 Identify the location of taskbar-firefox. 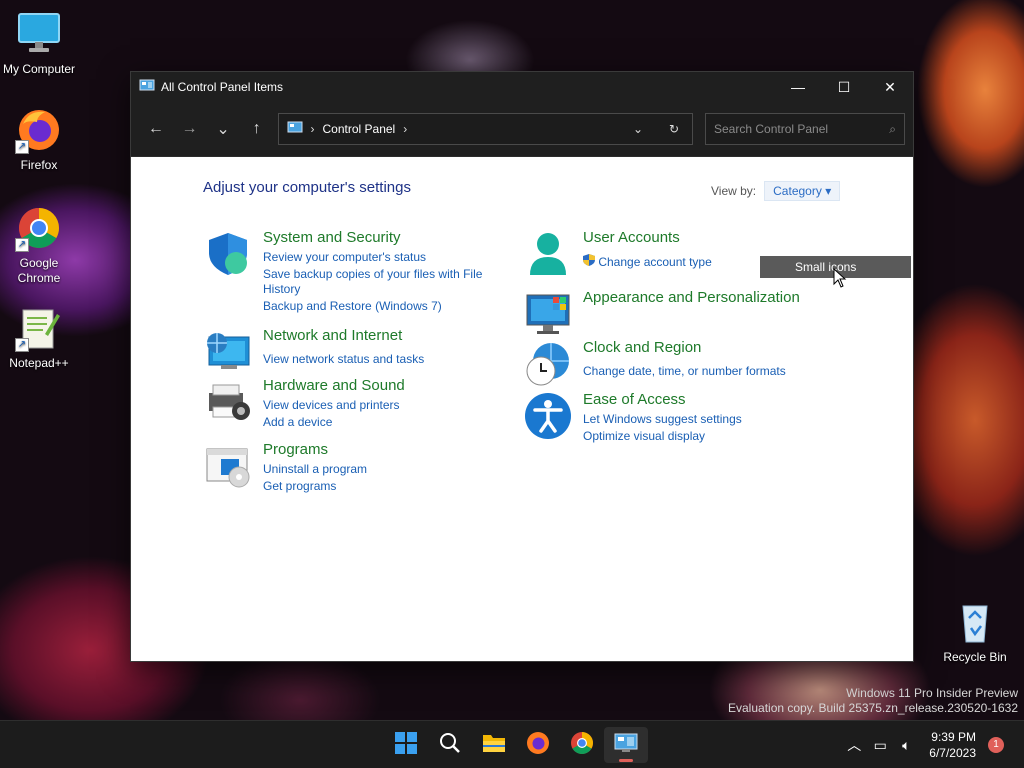
(538, 745).